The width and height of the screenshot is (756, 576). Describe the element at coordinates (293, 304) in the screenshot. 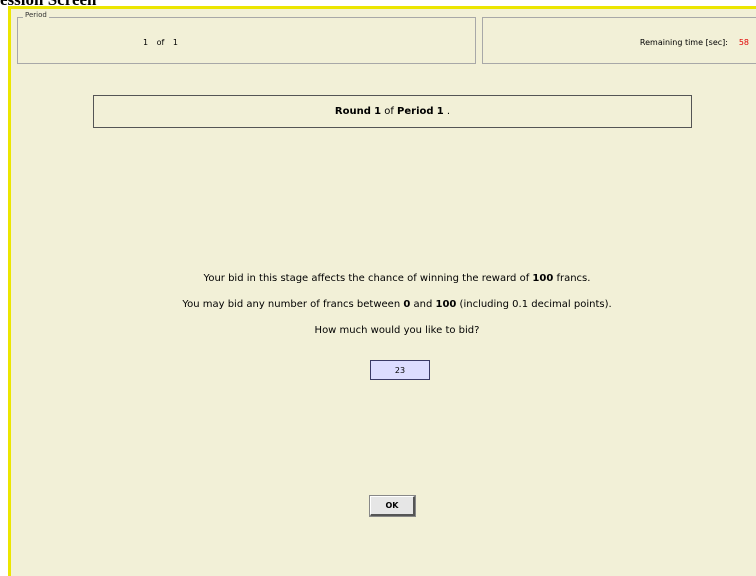

I see `instruction-2-text: You may bid any number of francs between` at that location.